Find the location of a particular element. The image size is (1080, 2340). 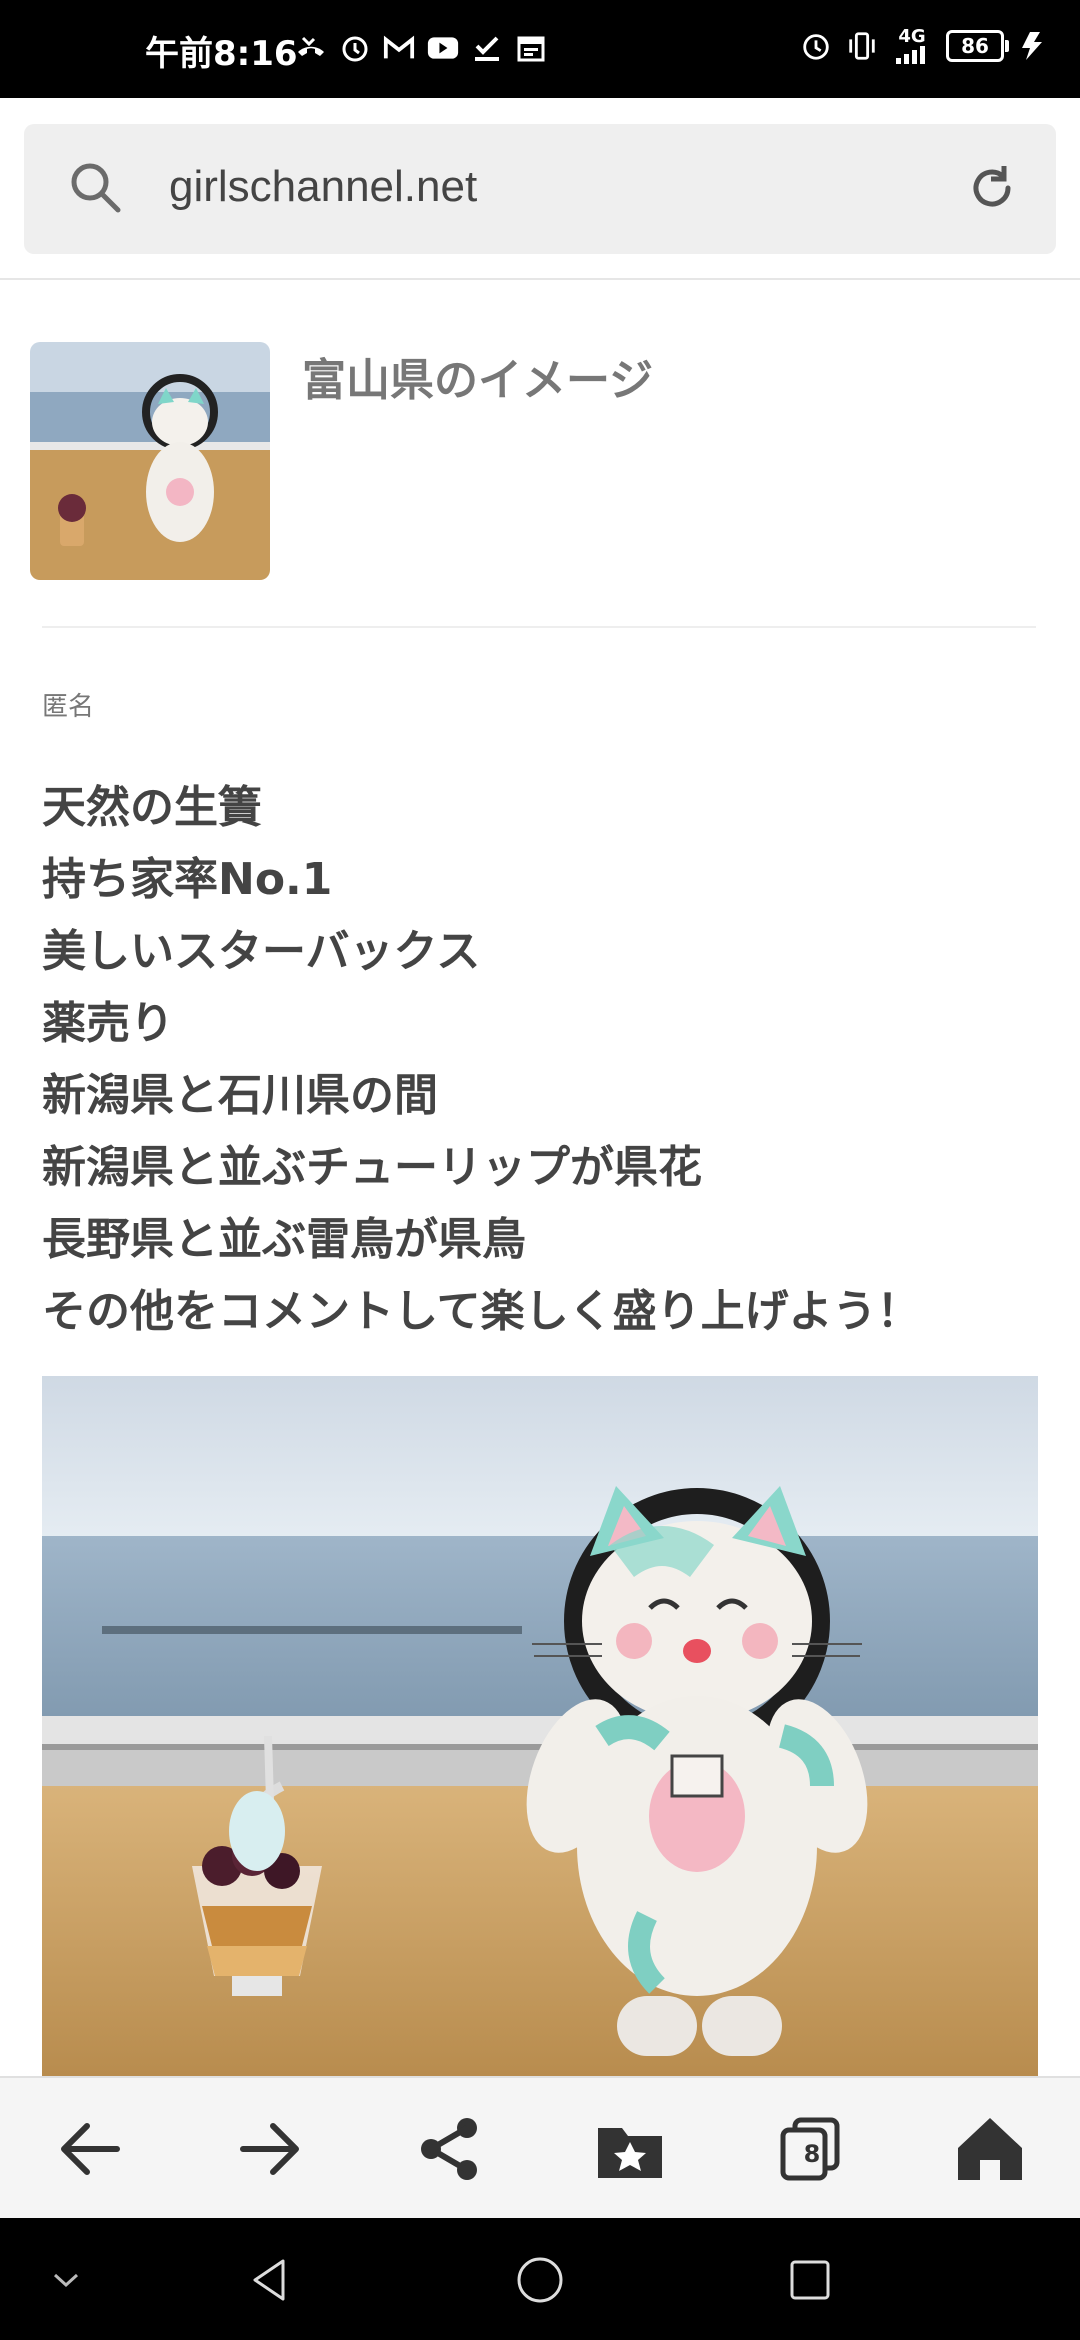

address-url: girlschannel.net is located at coordinates (323, 187).